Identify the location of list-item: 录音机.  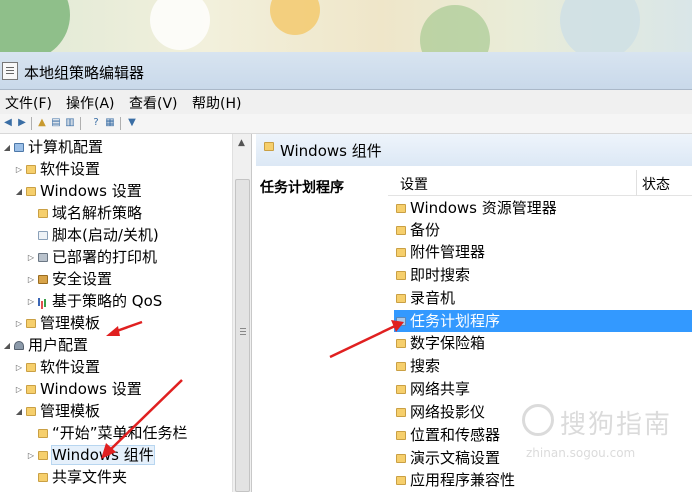
(543, 298).